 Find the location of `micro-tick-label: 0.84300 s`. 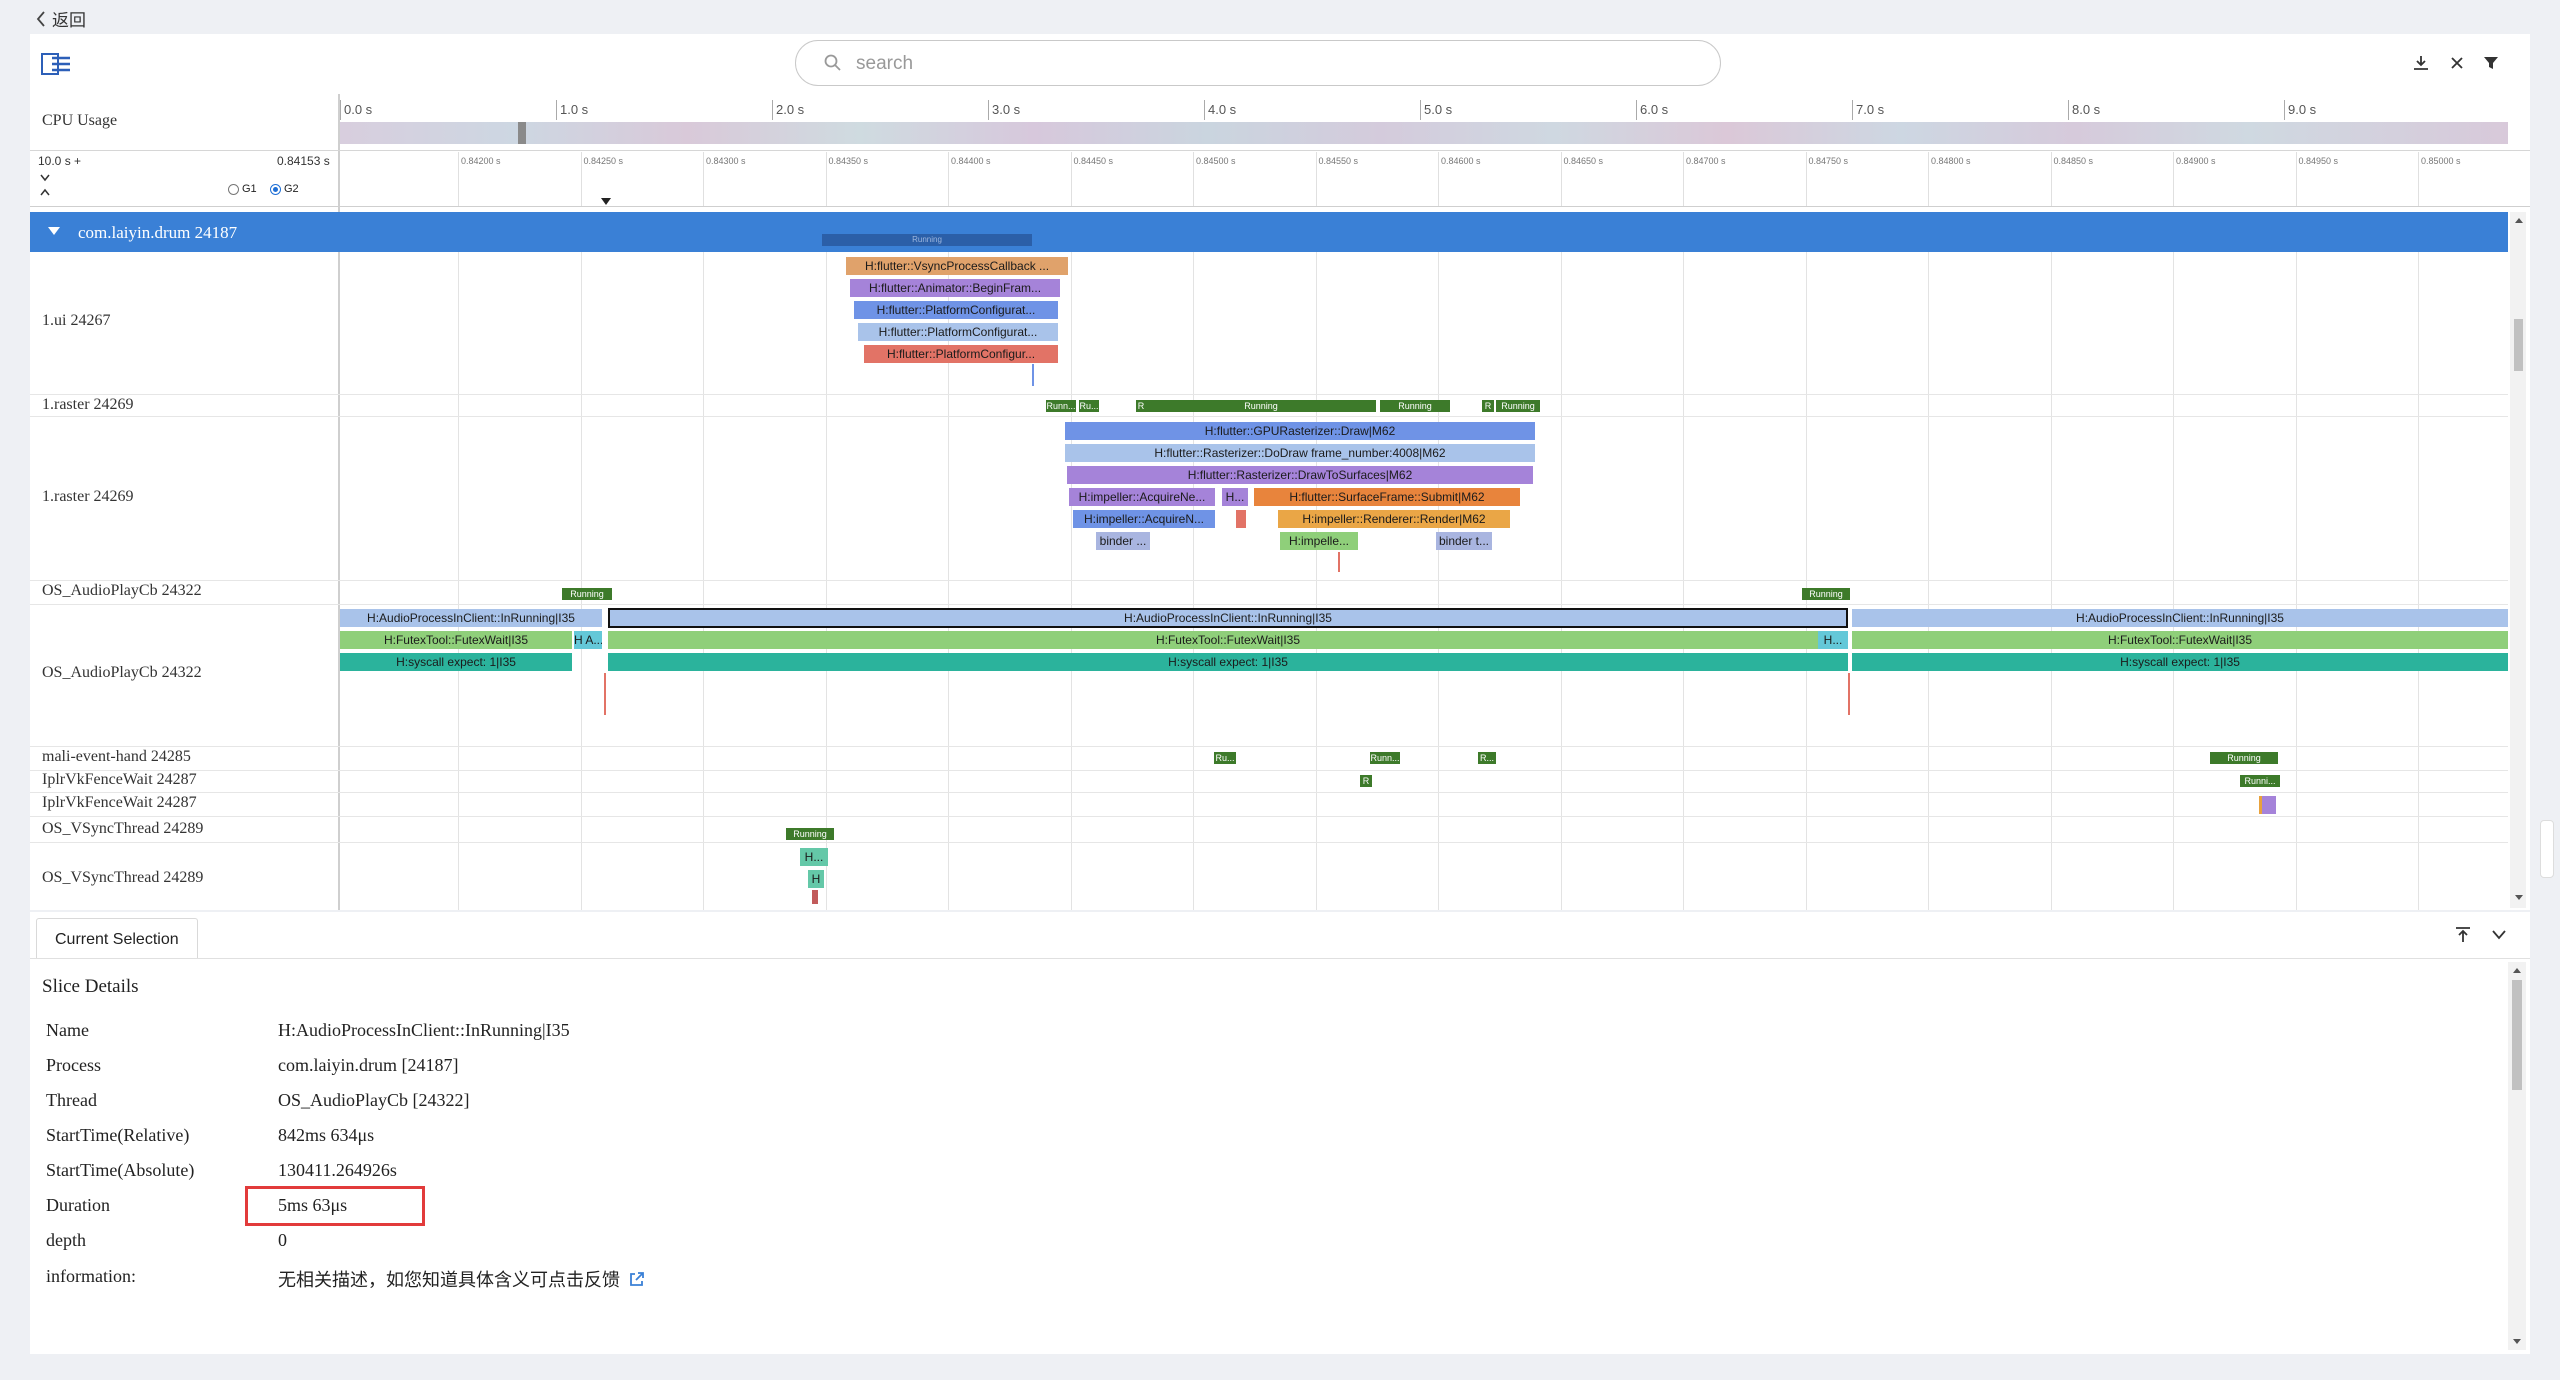

micro-tick-label: 0.84300 s is located at coordinates (726, 161).